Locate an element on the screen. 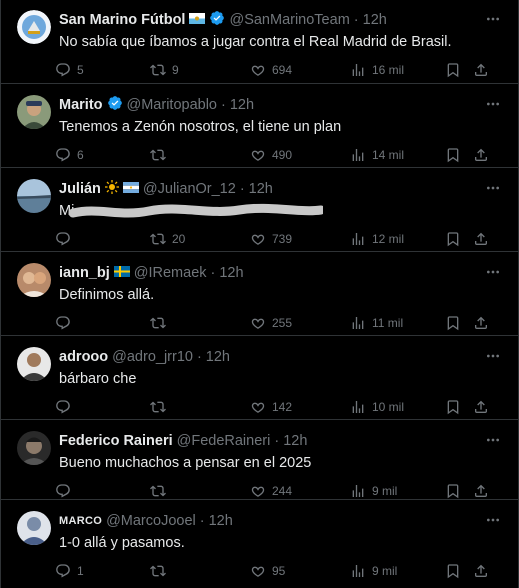  like-button: 694 is located at coordinates (271, 70).